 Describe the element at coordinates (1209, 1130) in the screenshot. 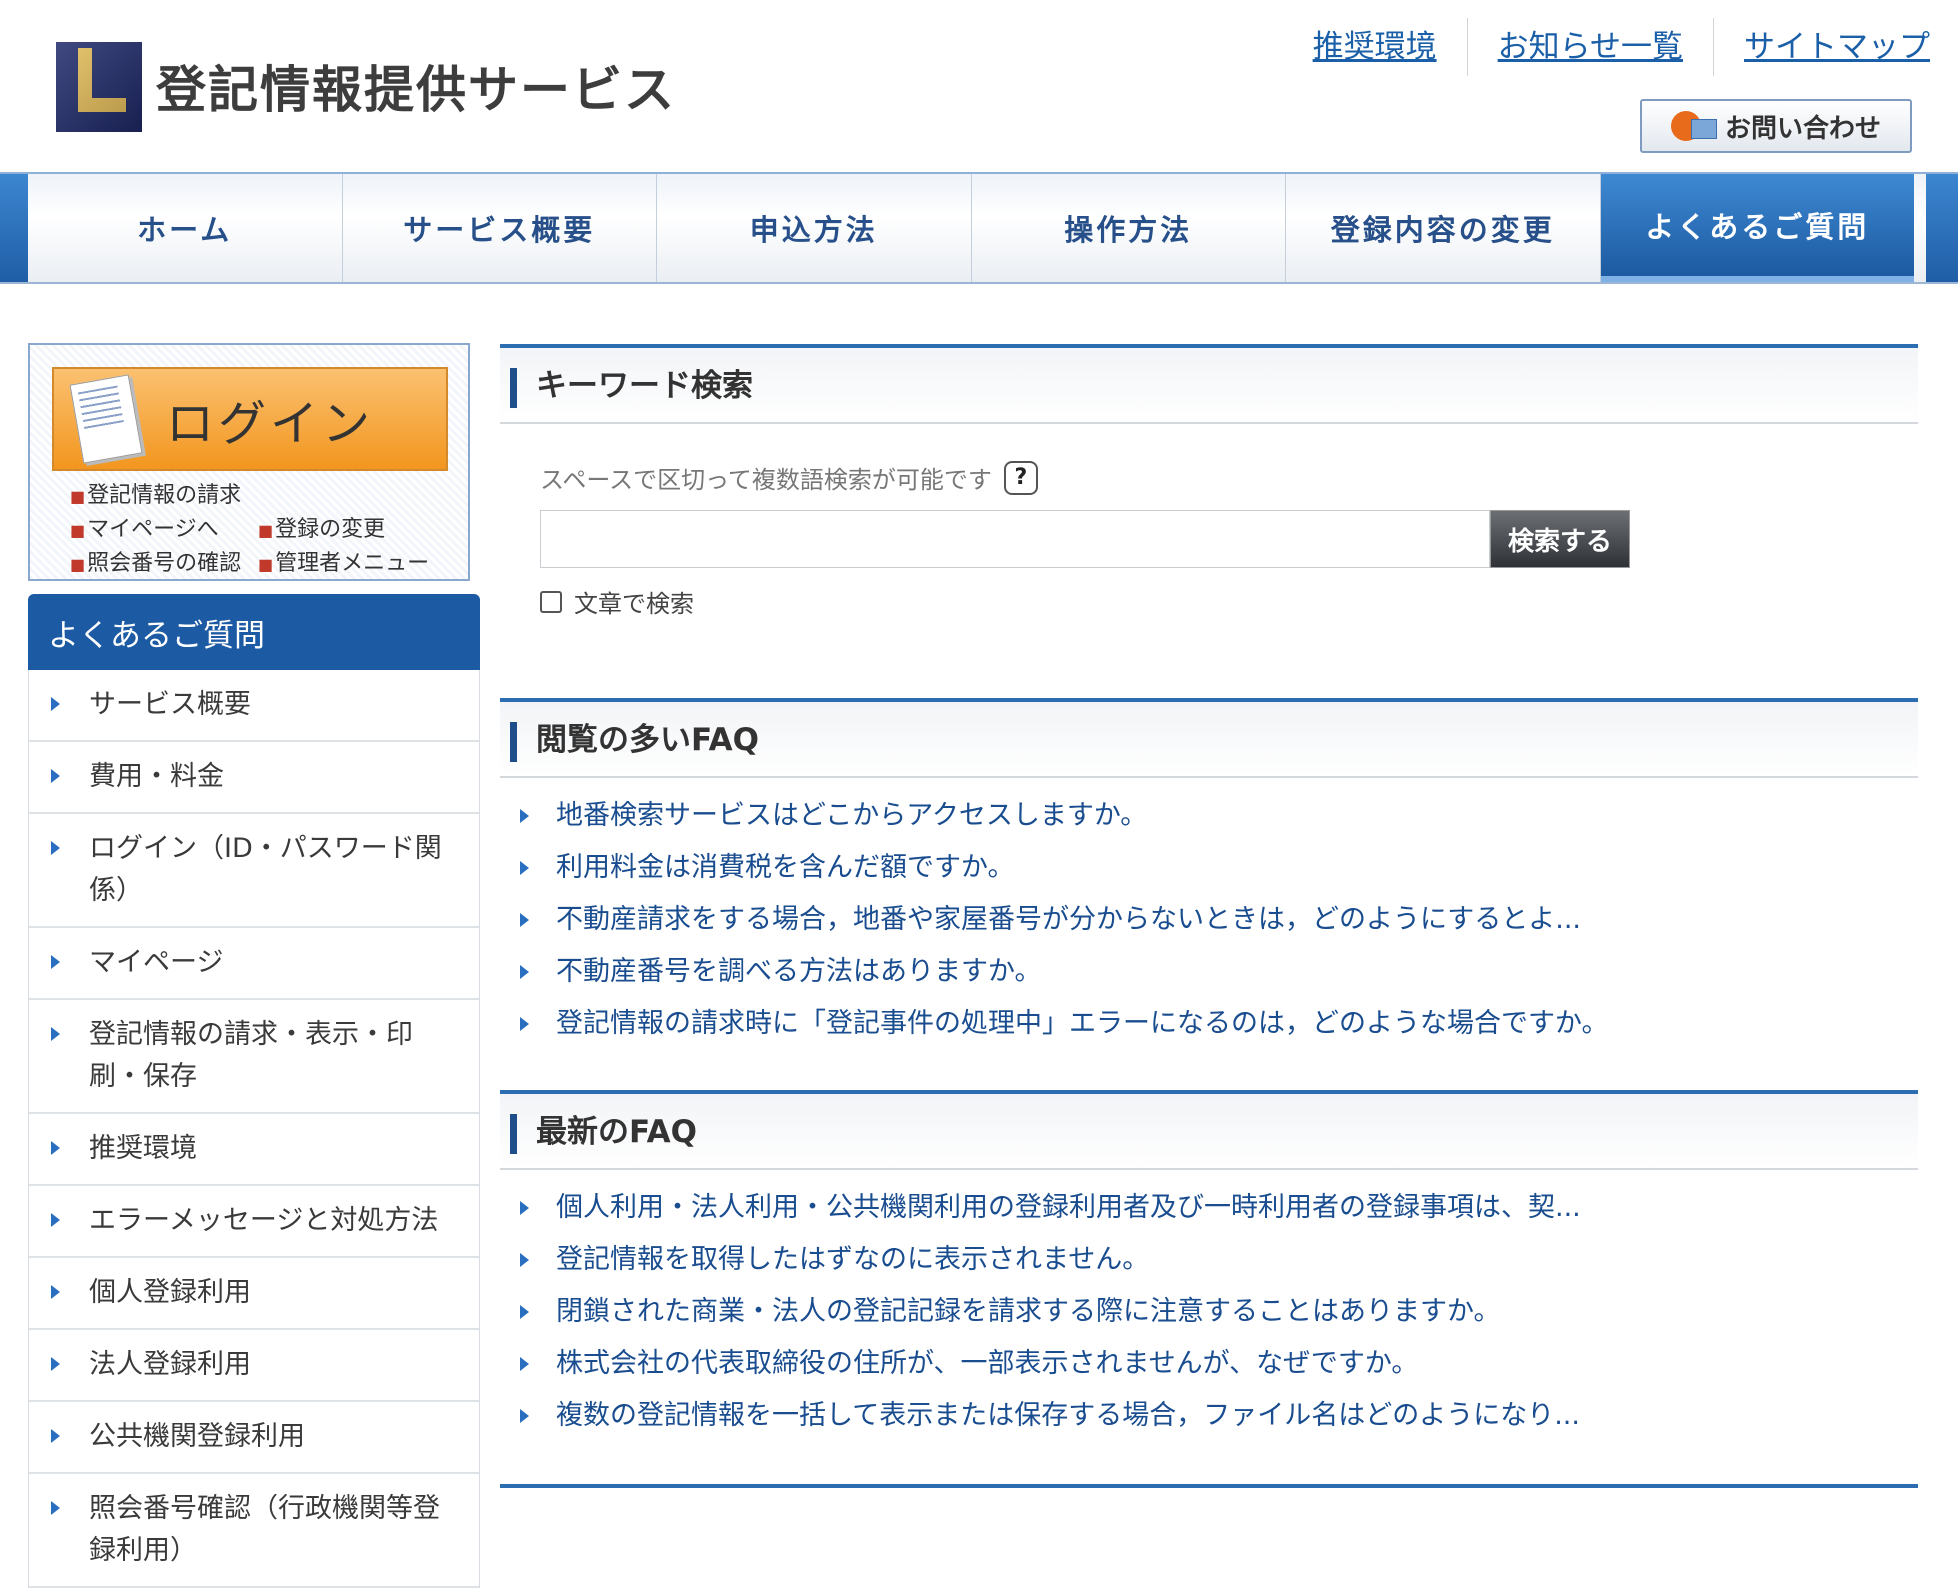

I see `section-header: 最新のFAQ` at that location.